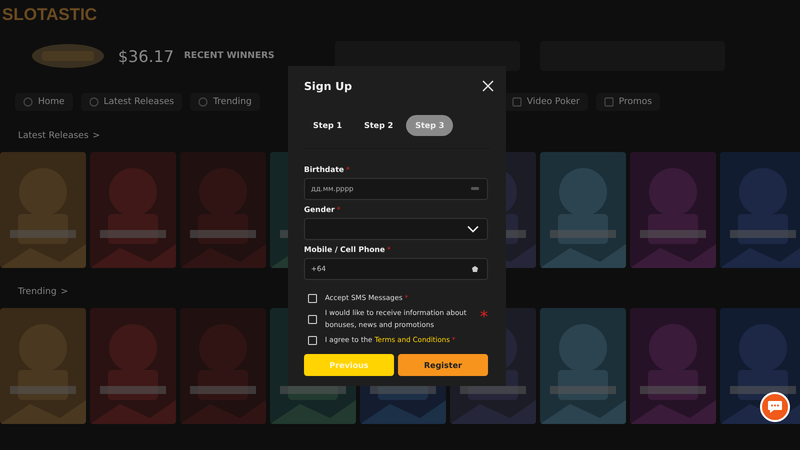 This screenshot has width=800, height=450. Describe the element at coordinates (775, 407) in the screenshot. I see `chat-icon` at that location.